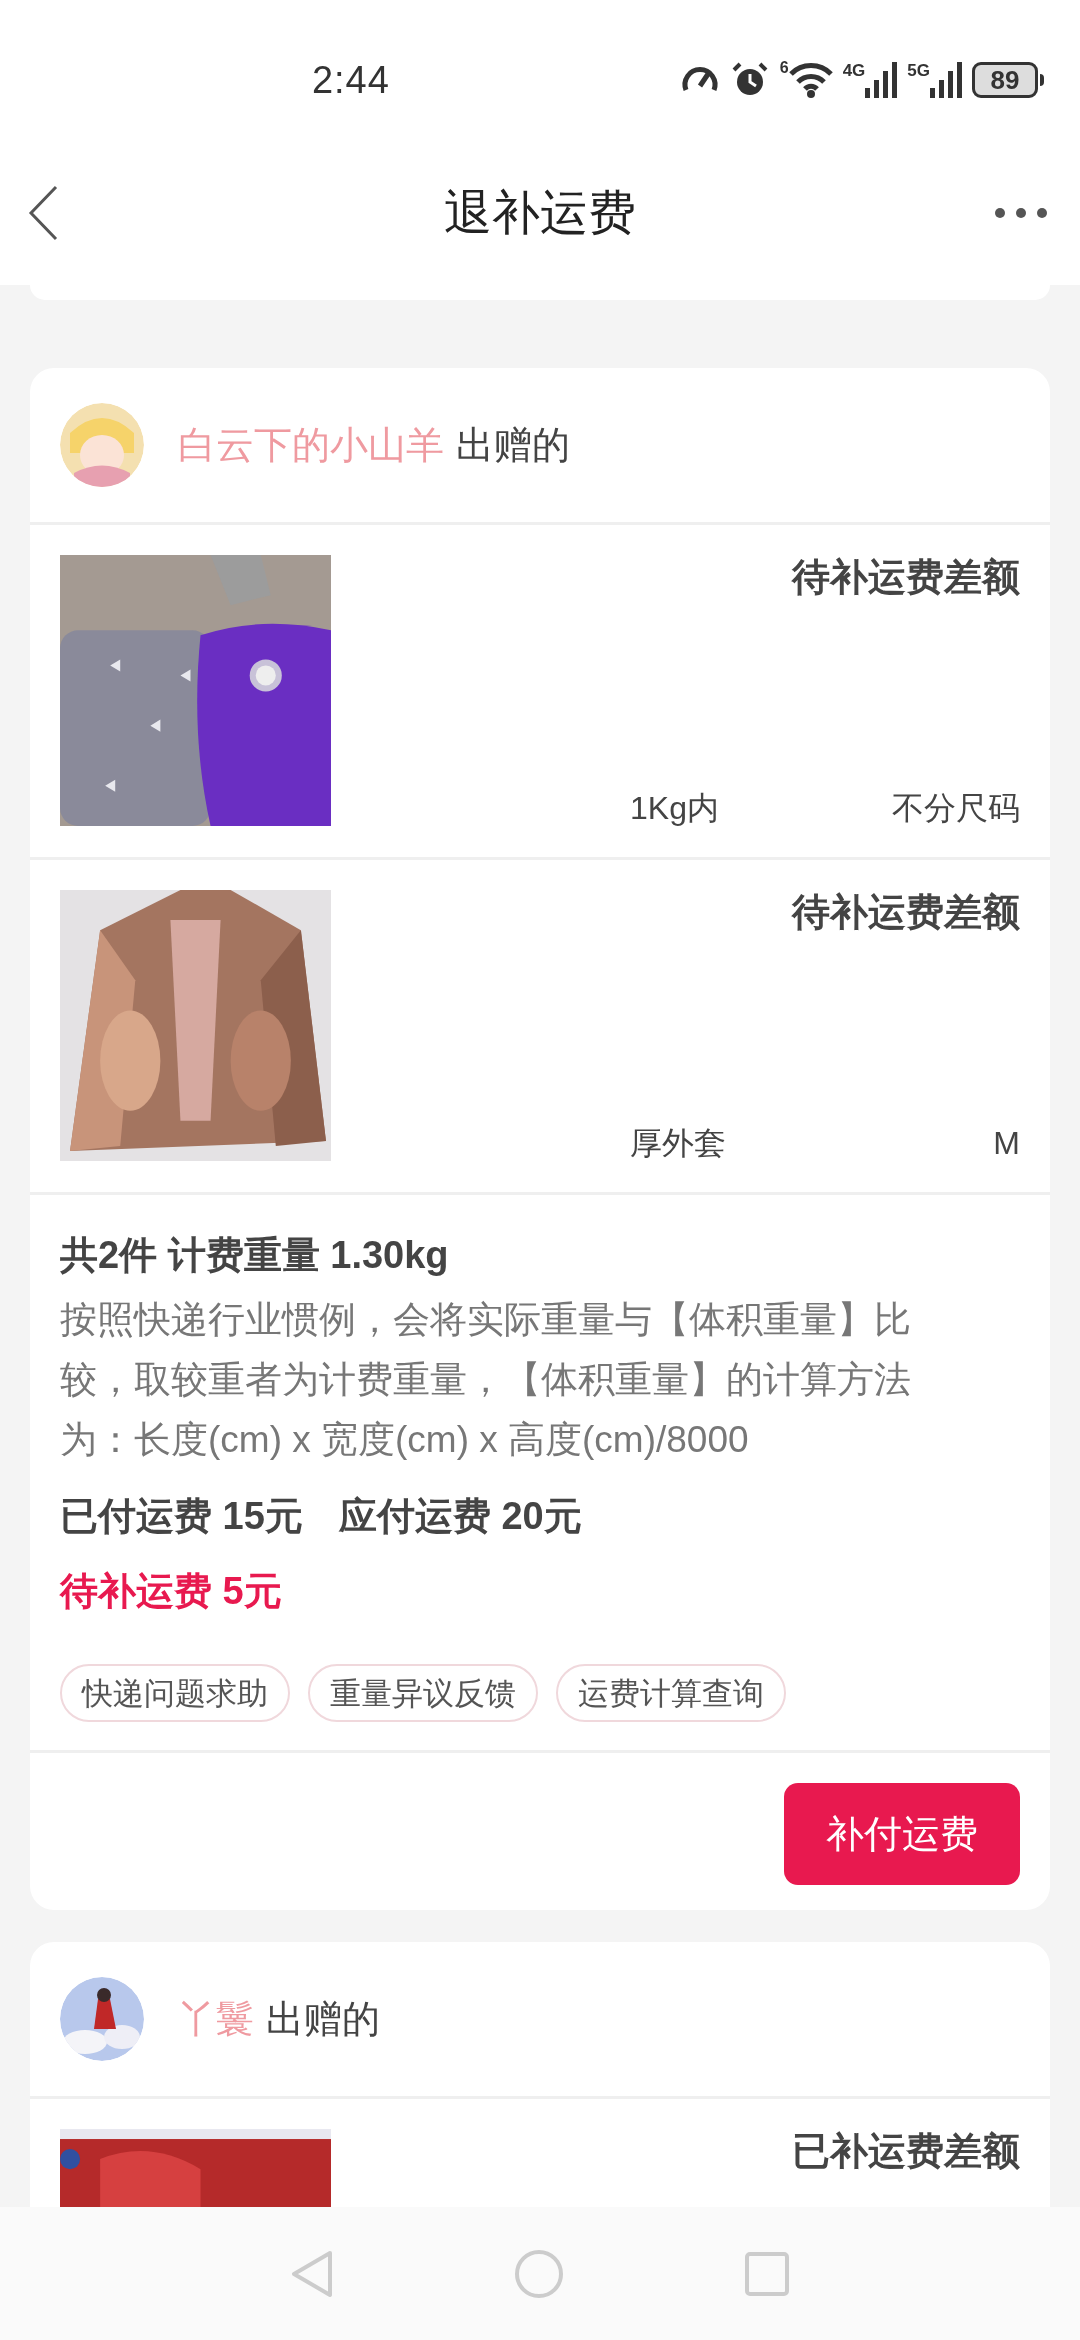  Describe the element at coordinates (1006, 1143) in the screenshot. I see `item-size: M` at that location.